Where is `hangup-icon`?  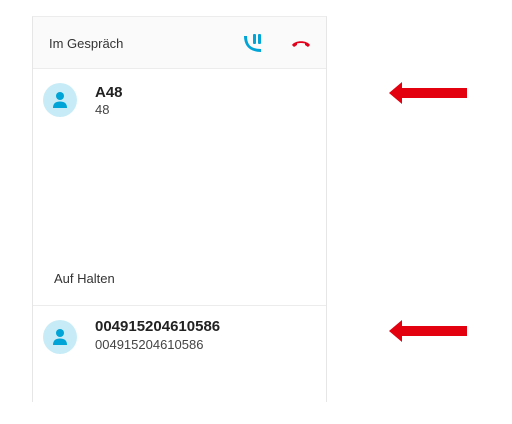 hangup-icon is located at coordinates (301, 44).